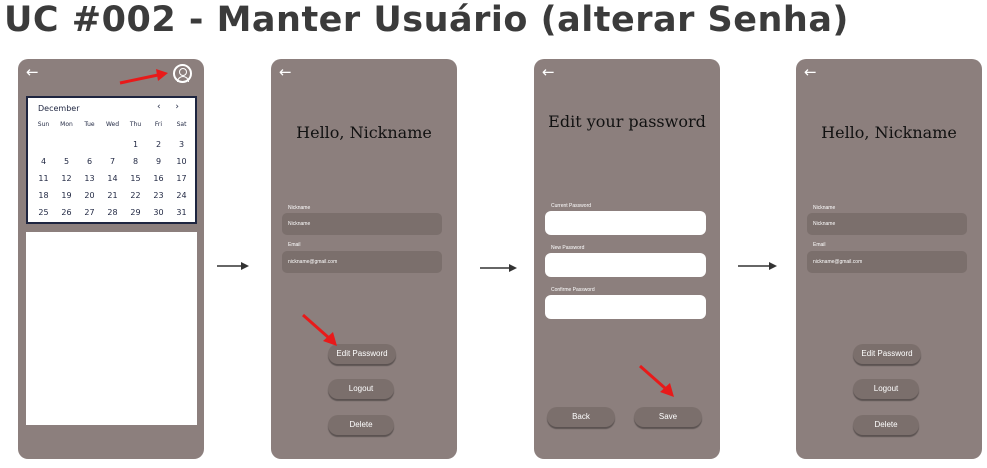 The image size is (987, 468). I want to click on calendar-day: 9, so click(158, 161).